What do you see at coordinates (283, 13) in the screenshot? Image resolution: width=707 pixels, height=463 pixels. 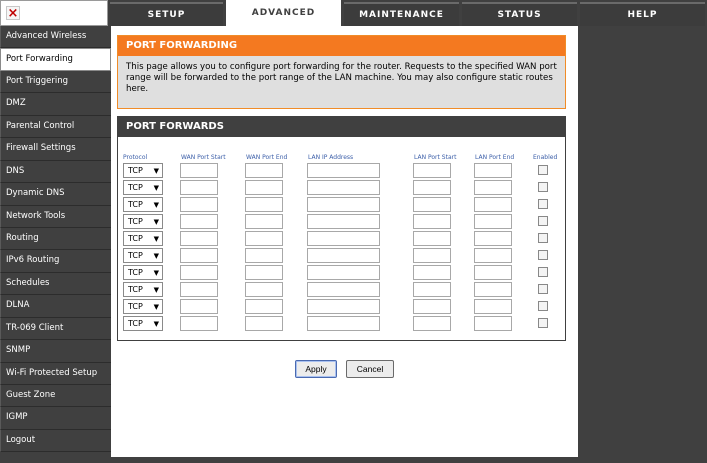 I see `tab-advanced: ADVANCED` at bounding box center [283, 13].